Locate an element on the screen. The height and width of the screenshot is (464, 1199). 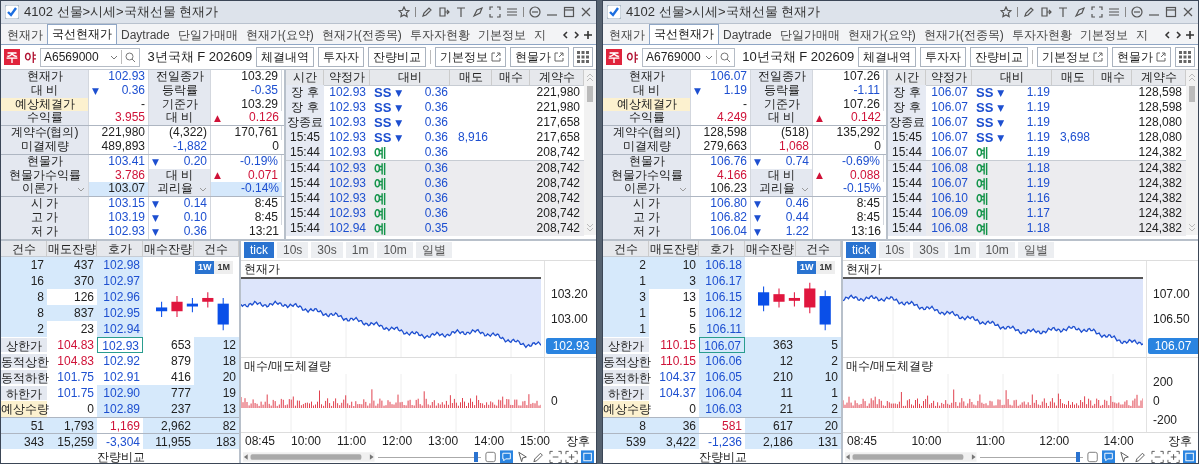
column-header: 대비 is located at coordinates (410, 78).